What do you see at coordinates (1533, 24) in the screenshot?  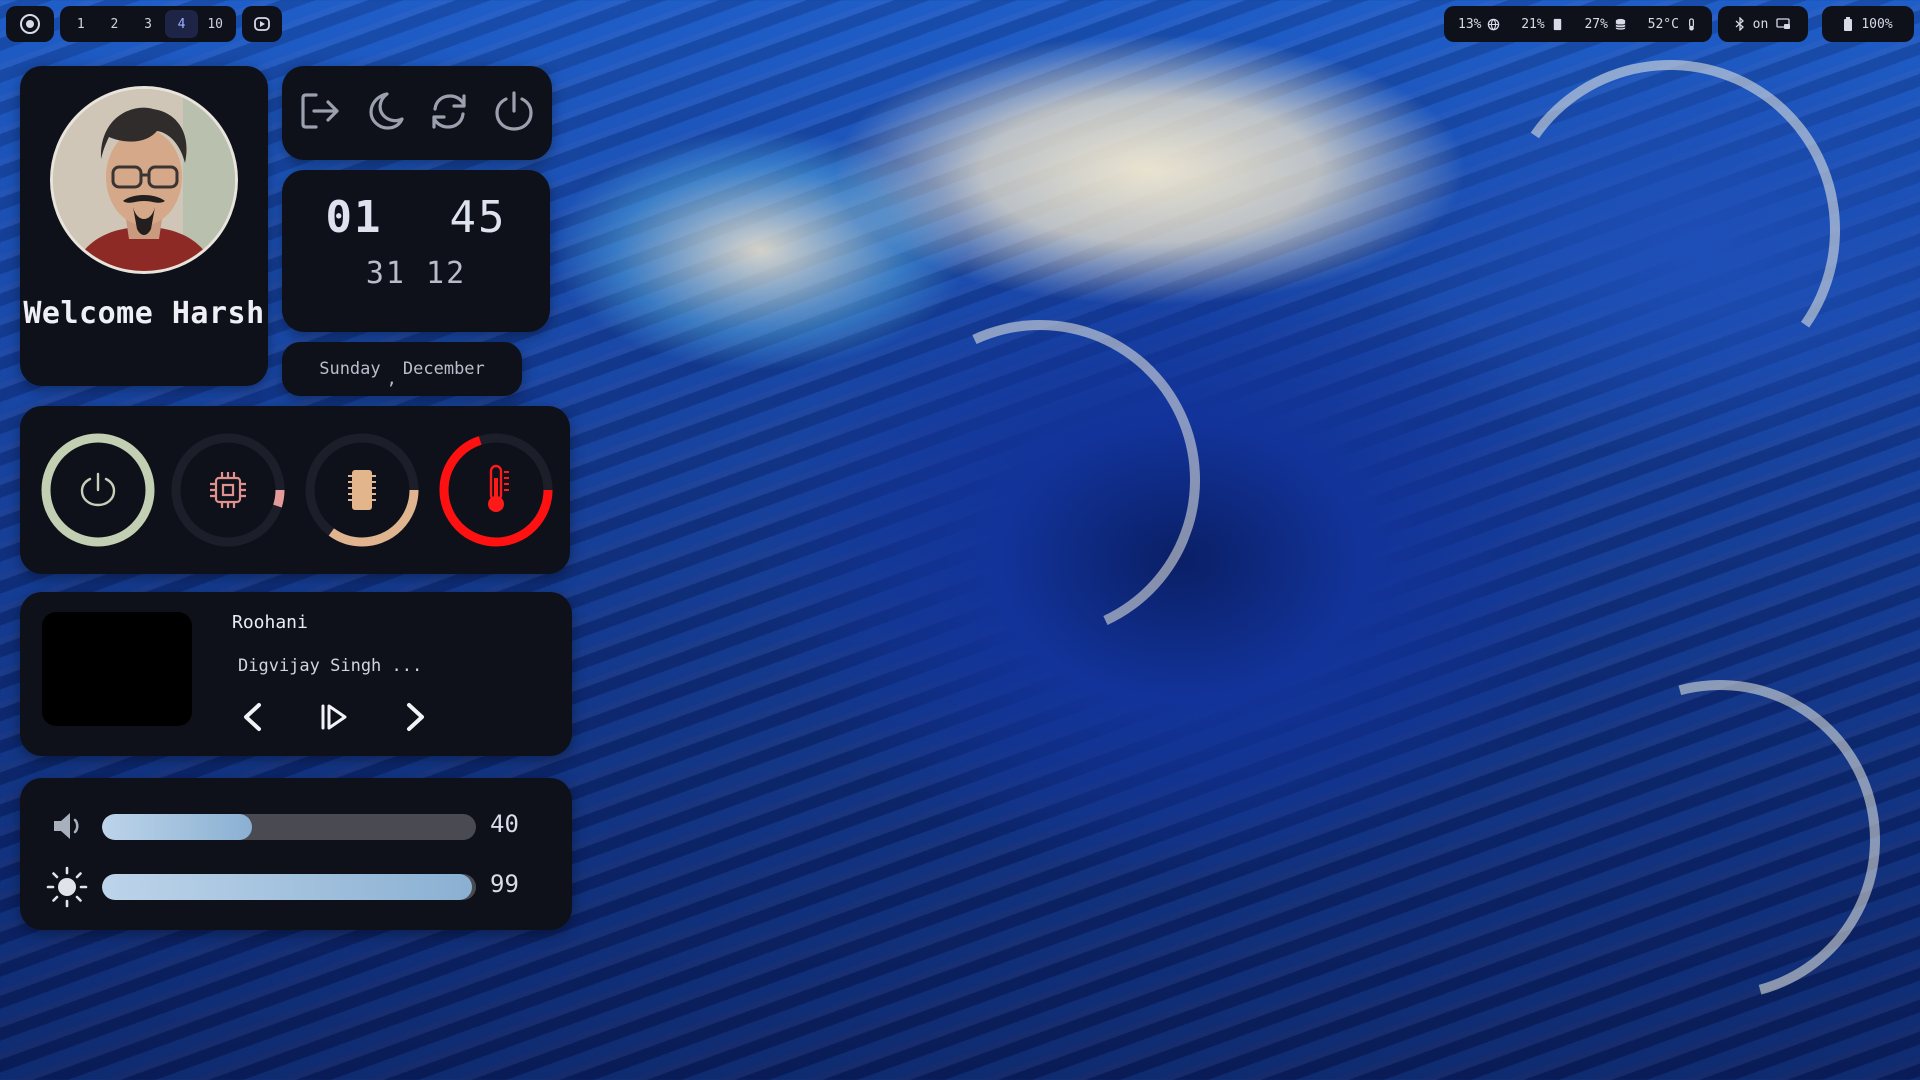 I see `memory-value: 21%` at bounding box center [1533, 24].